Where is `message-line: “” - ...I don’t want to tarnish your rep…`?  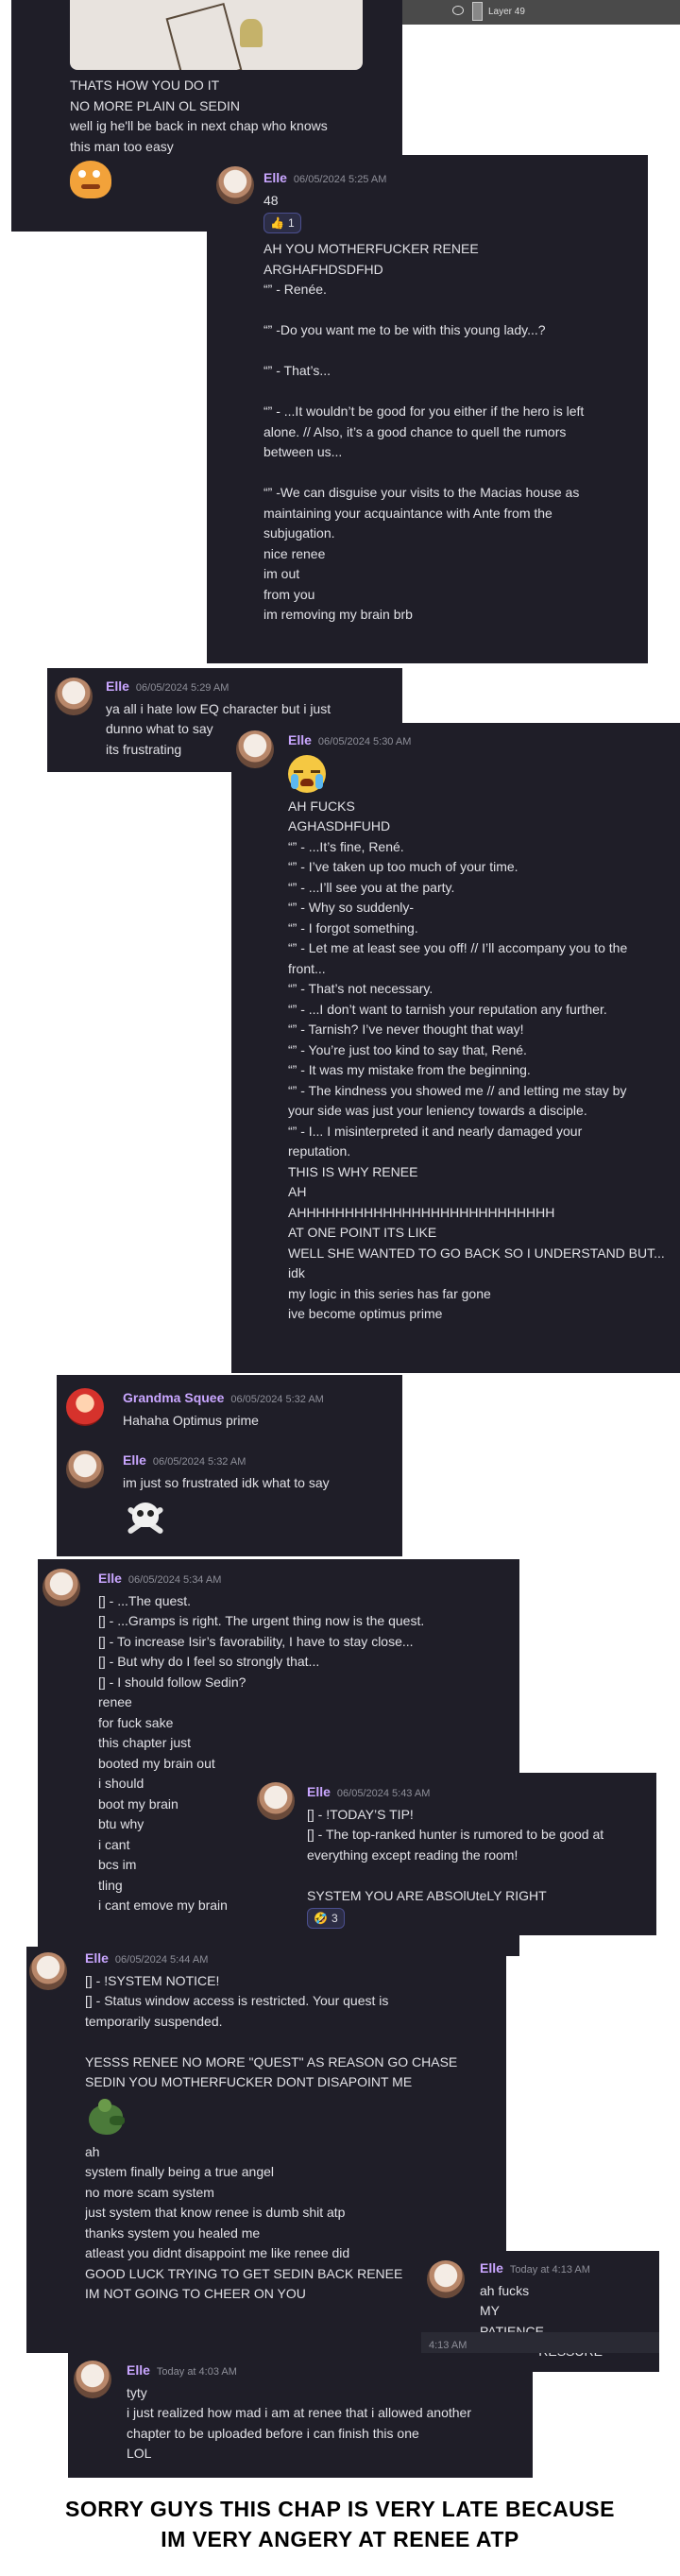
message-line: “” - ...I don’t want to tarnish your rep… is located at coordinates (447, 1009).